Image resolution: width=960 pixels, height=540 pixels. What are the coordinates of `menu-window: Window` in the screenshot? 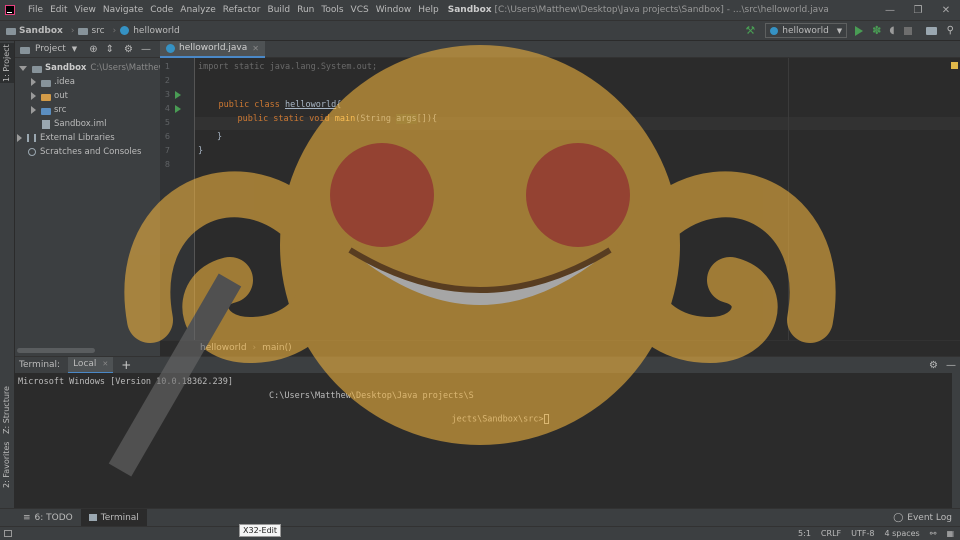 It's located at (394, 10).